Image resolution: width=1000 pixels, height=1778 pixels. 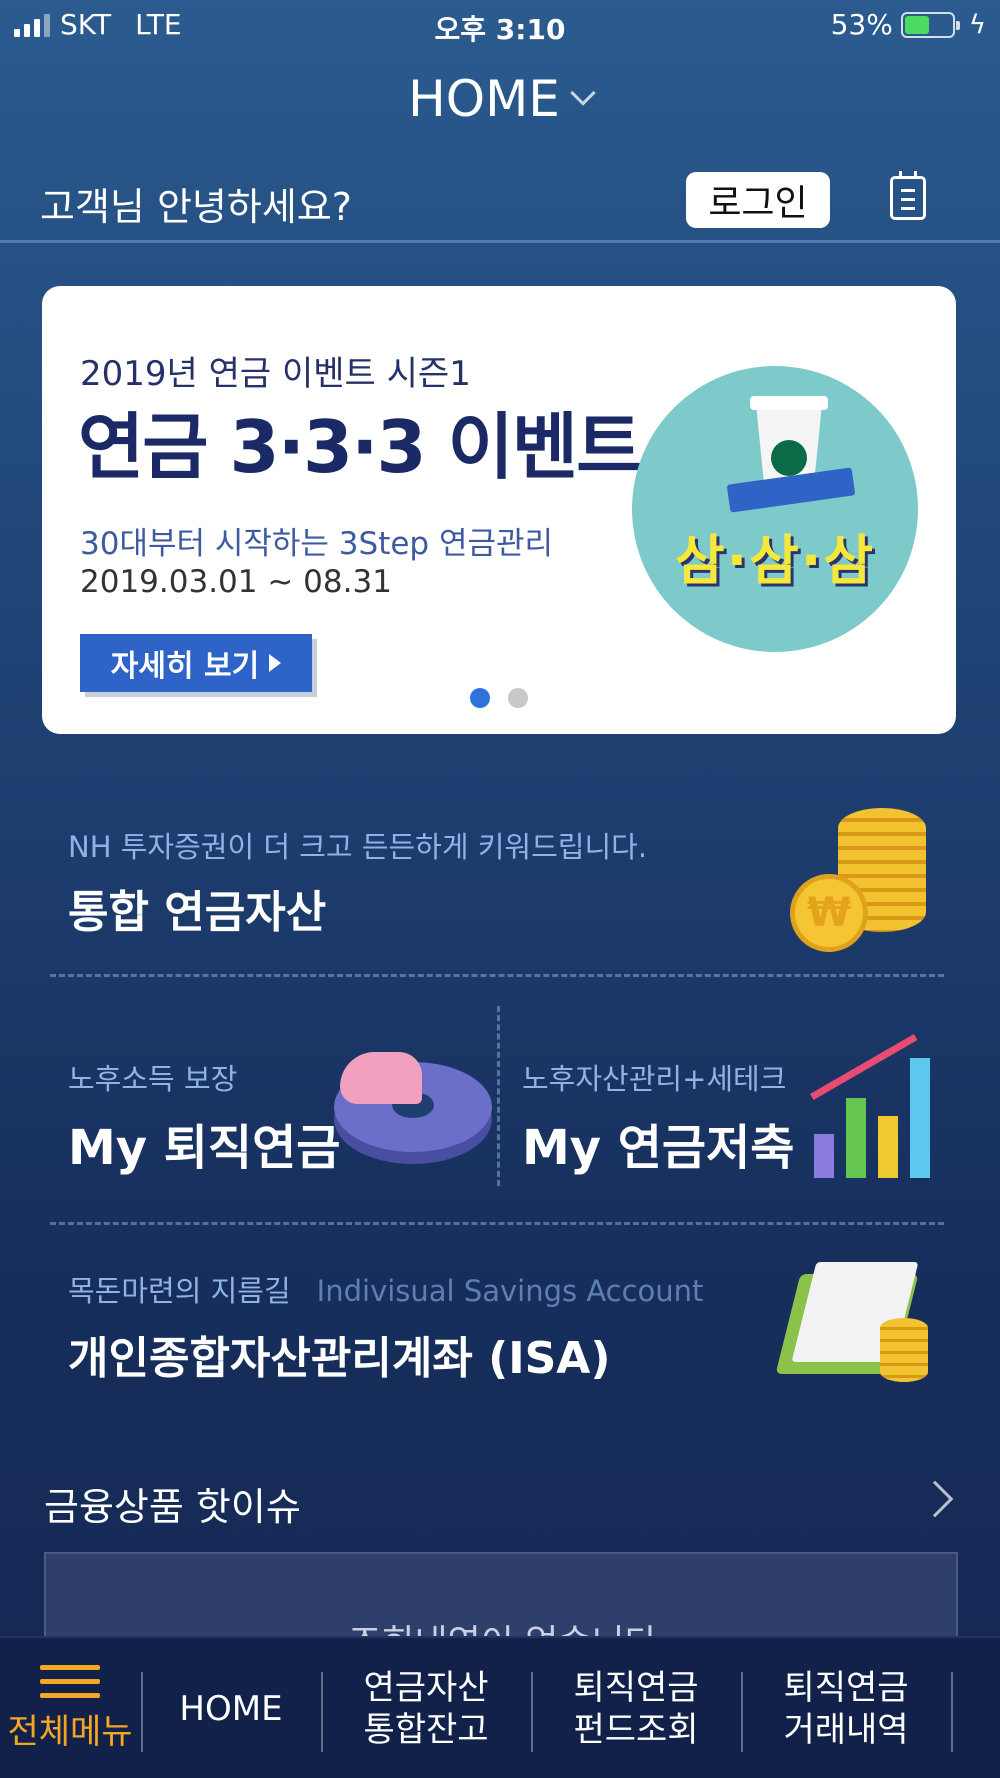 I want to click on event-detail-button: 자세히 보기, so click(x=196, y=663).